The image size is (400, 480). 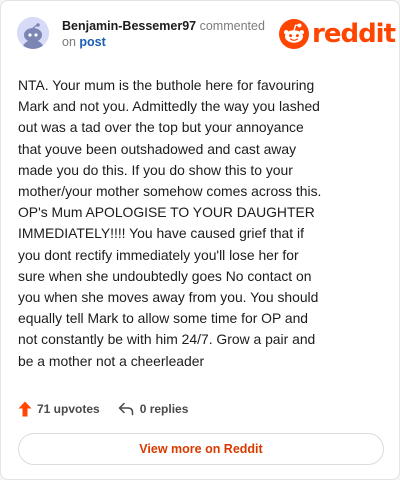 What do you see at coordinates (294, 34) in the screenshot?
I see `reddit-snoo-icon` at bounding box center [294, 34].